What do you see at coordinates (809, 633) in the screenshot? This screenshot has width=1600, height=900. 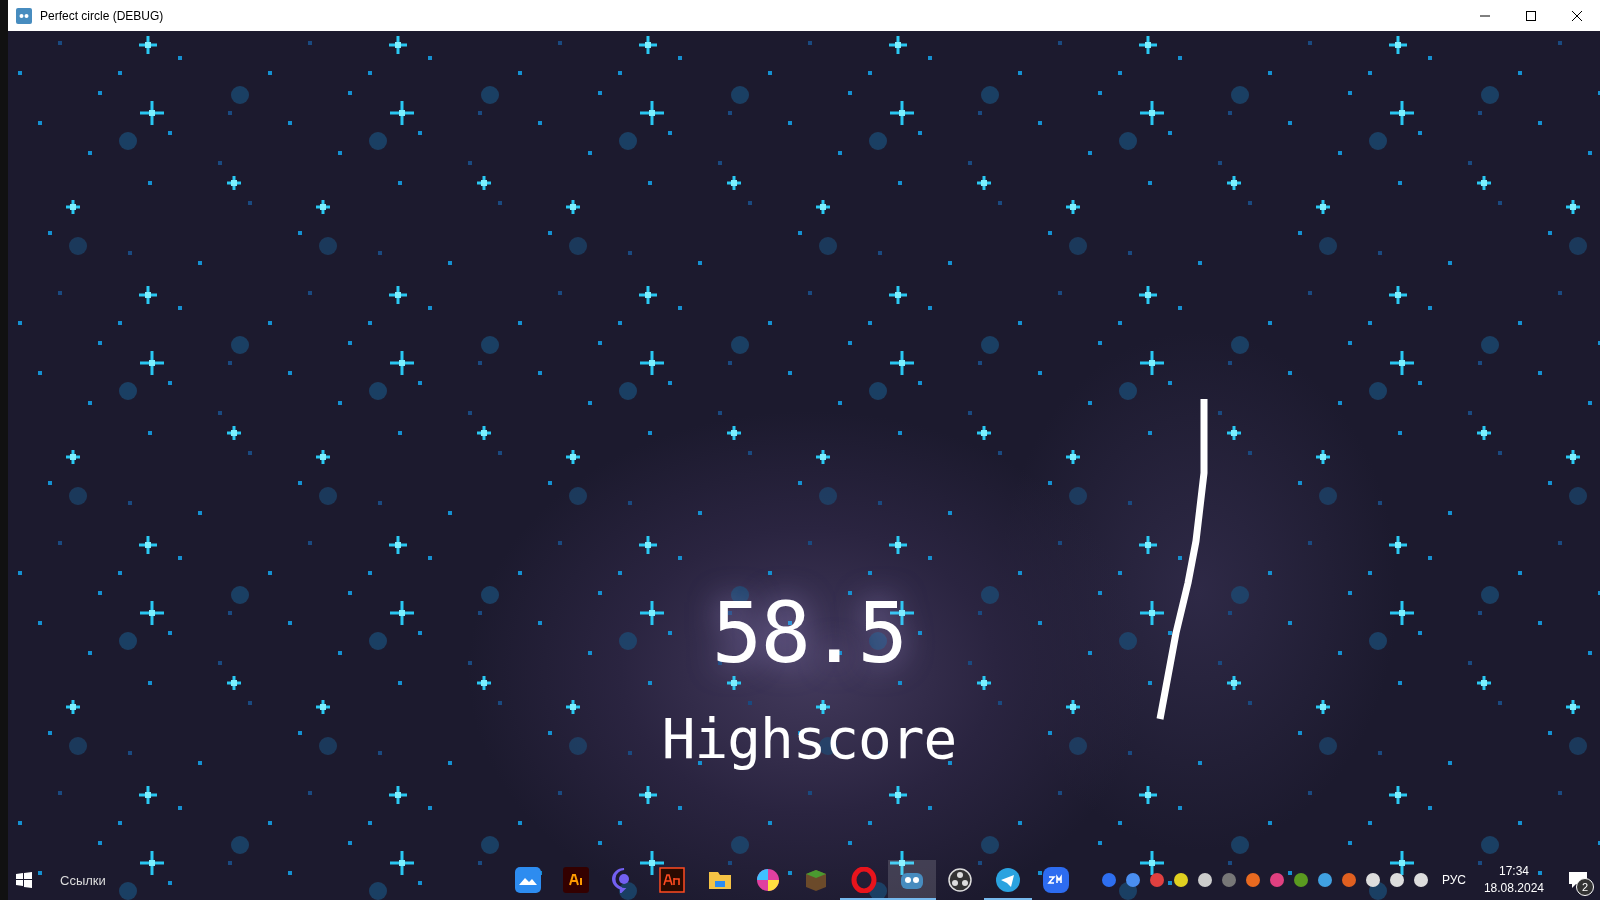 I see `score-value: 58.5` at bounding box center [809, 633].